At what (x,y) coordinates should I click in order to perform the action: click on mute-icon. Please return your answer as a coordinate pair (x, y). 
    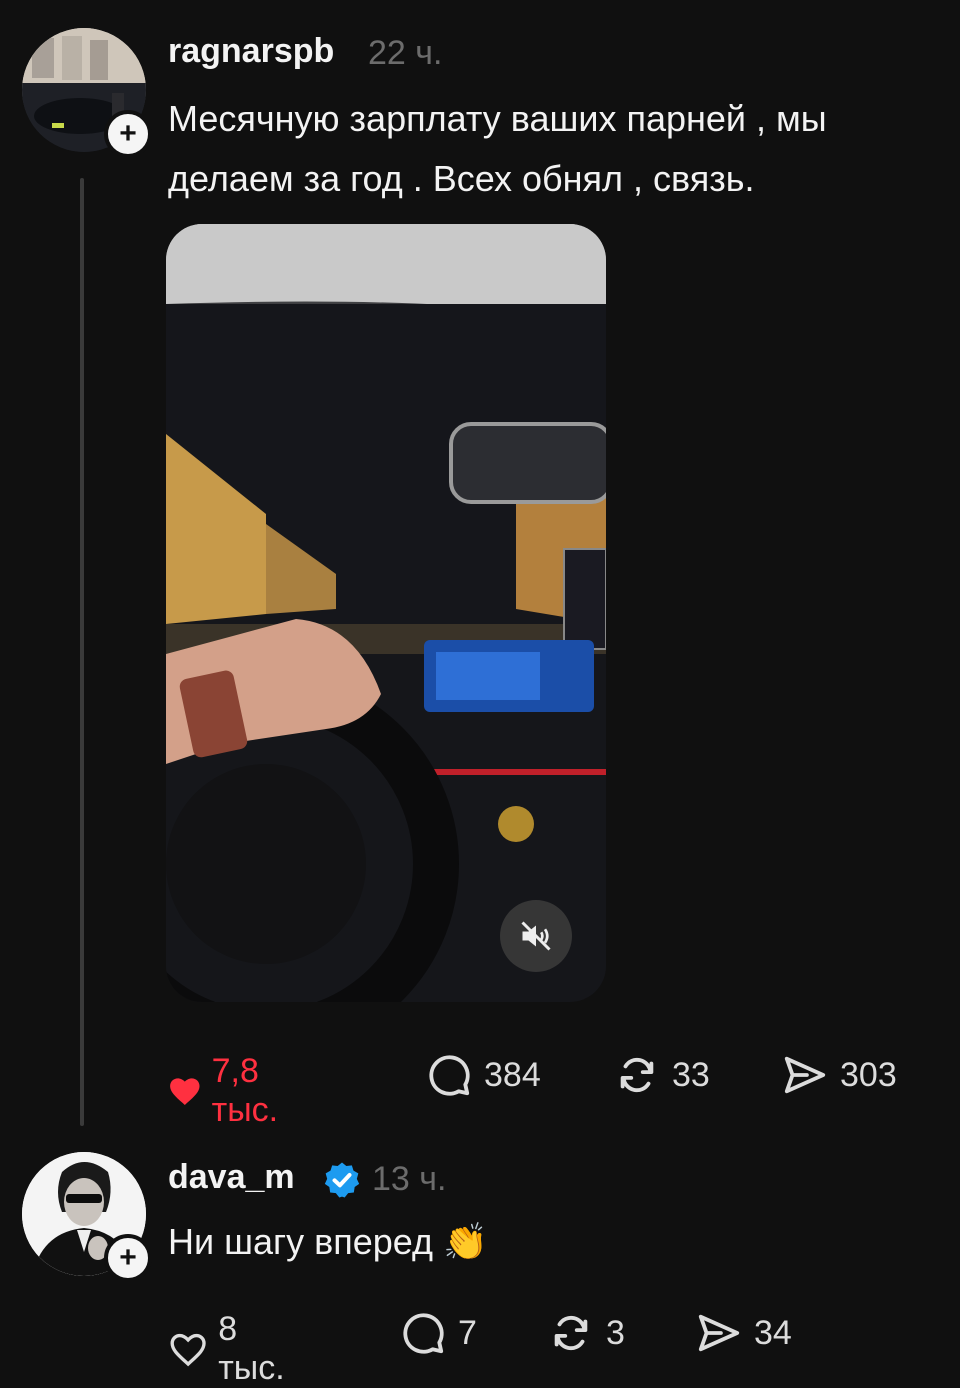
    Looking at the image, I should click on (536, 936).